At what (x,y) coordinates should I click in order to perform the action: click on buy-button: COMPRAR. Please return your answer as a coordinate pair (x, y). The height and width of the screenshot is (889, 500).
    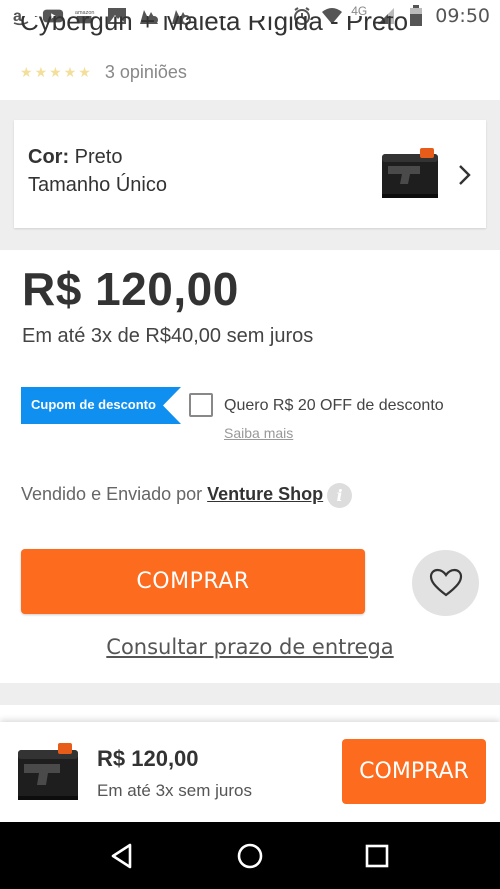
    Looking at the image, I should click on (193, 581).